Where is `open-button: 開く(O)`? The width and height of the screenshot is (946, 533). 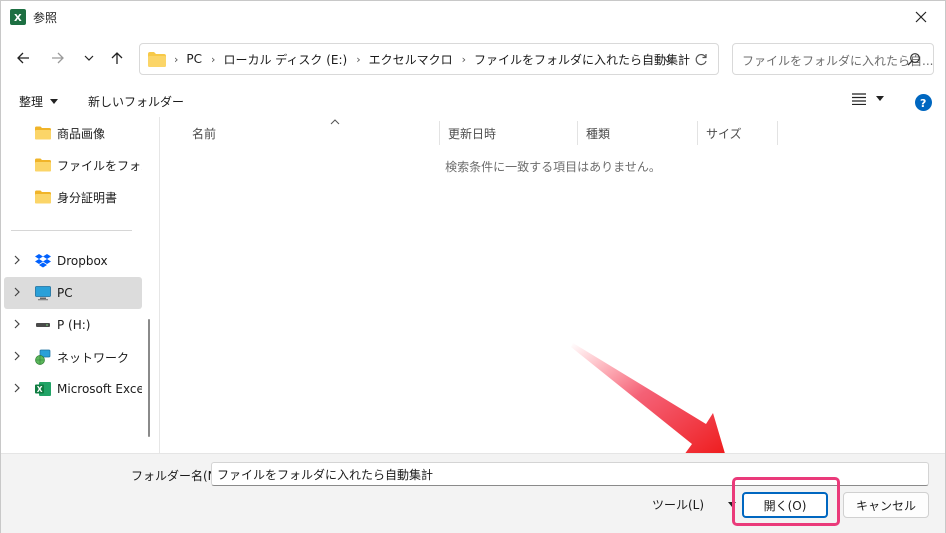
open-button: 開く(O) is located at coordinates (785, 505).